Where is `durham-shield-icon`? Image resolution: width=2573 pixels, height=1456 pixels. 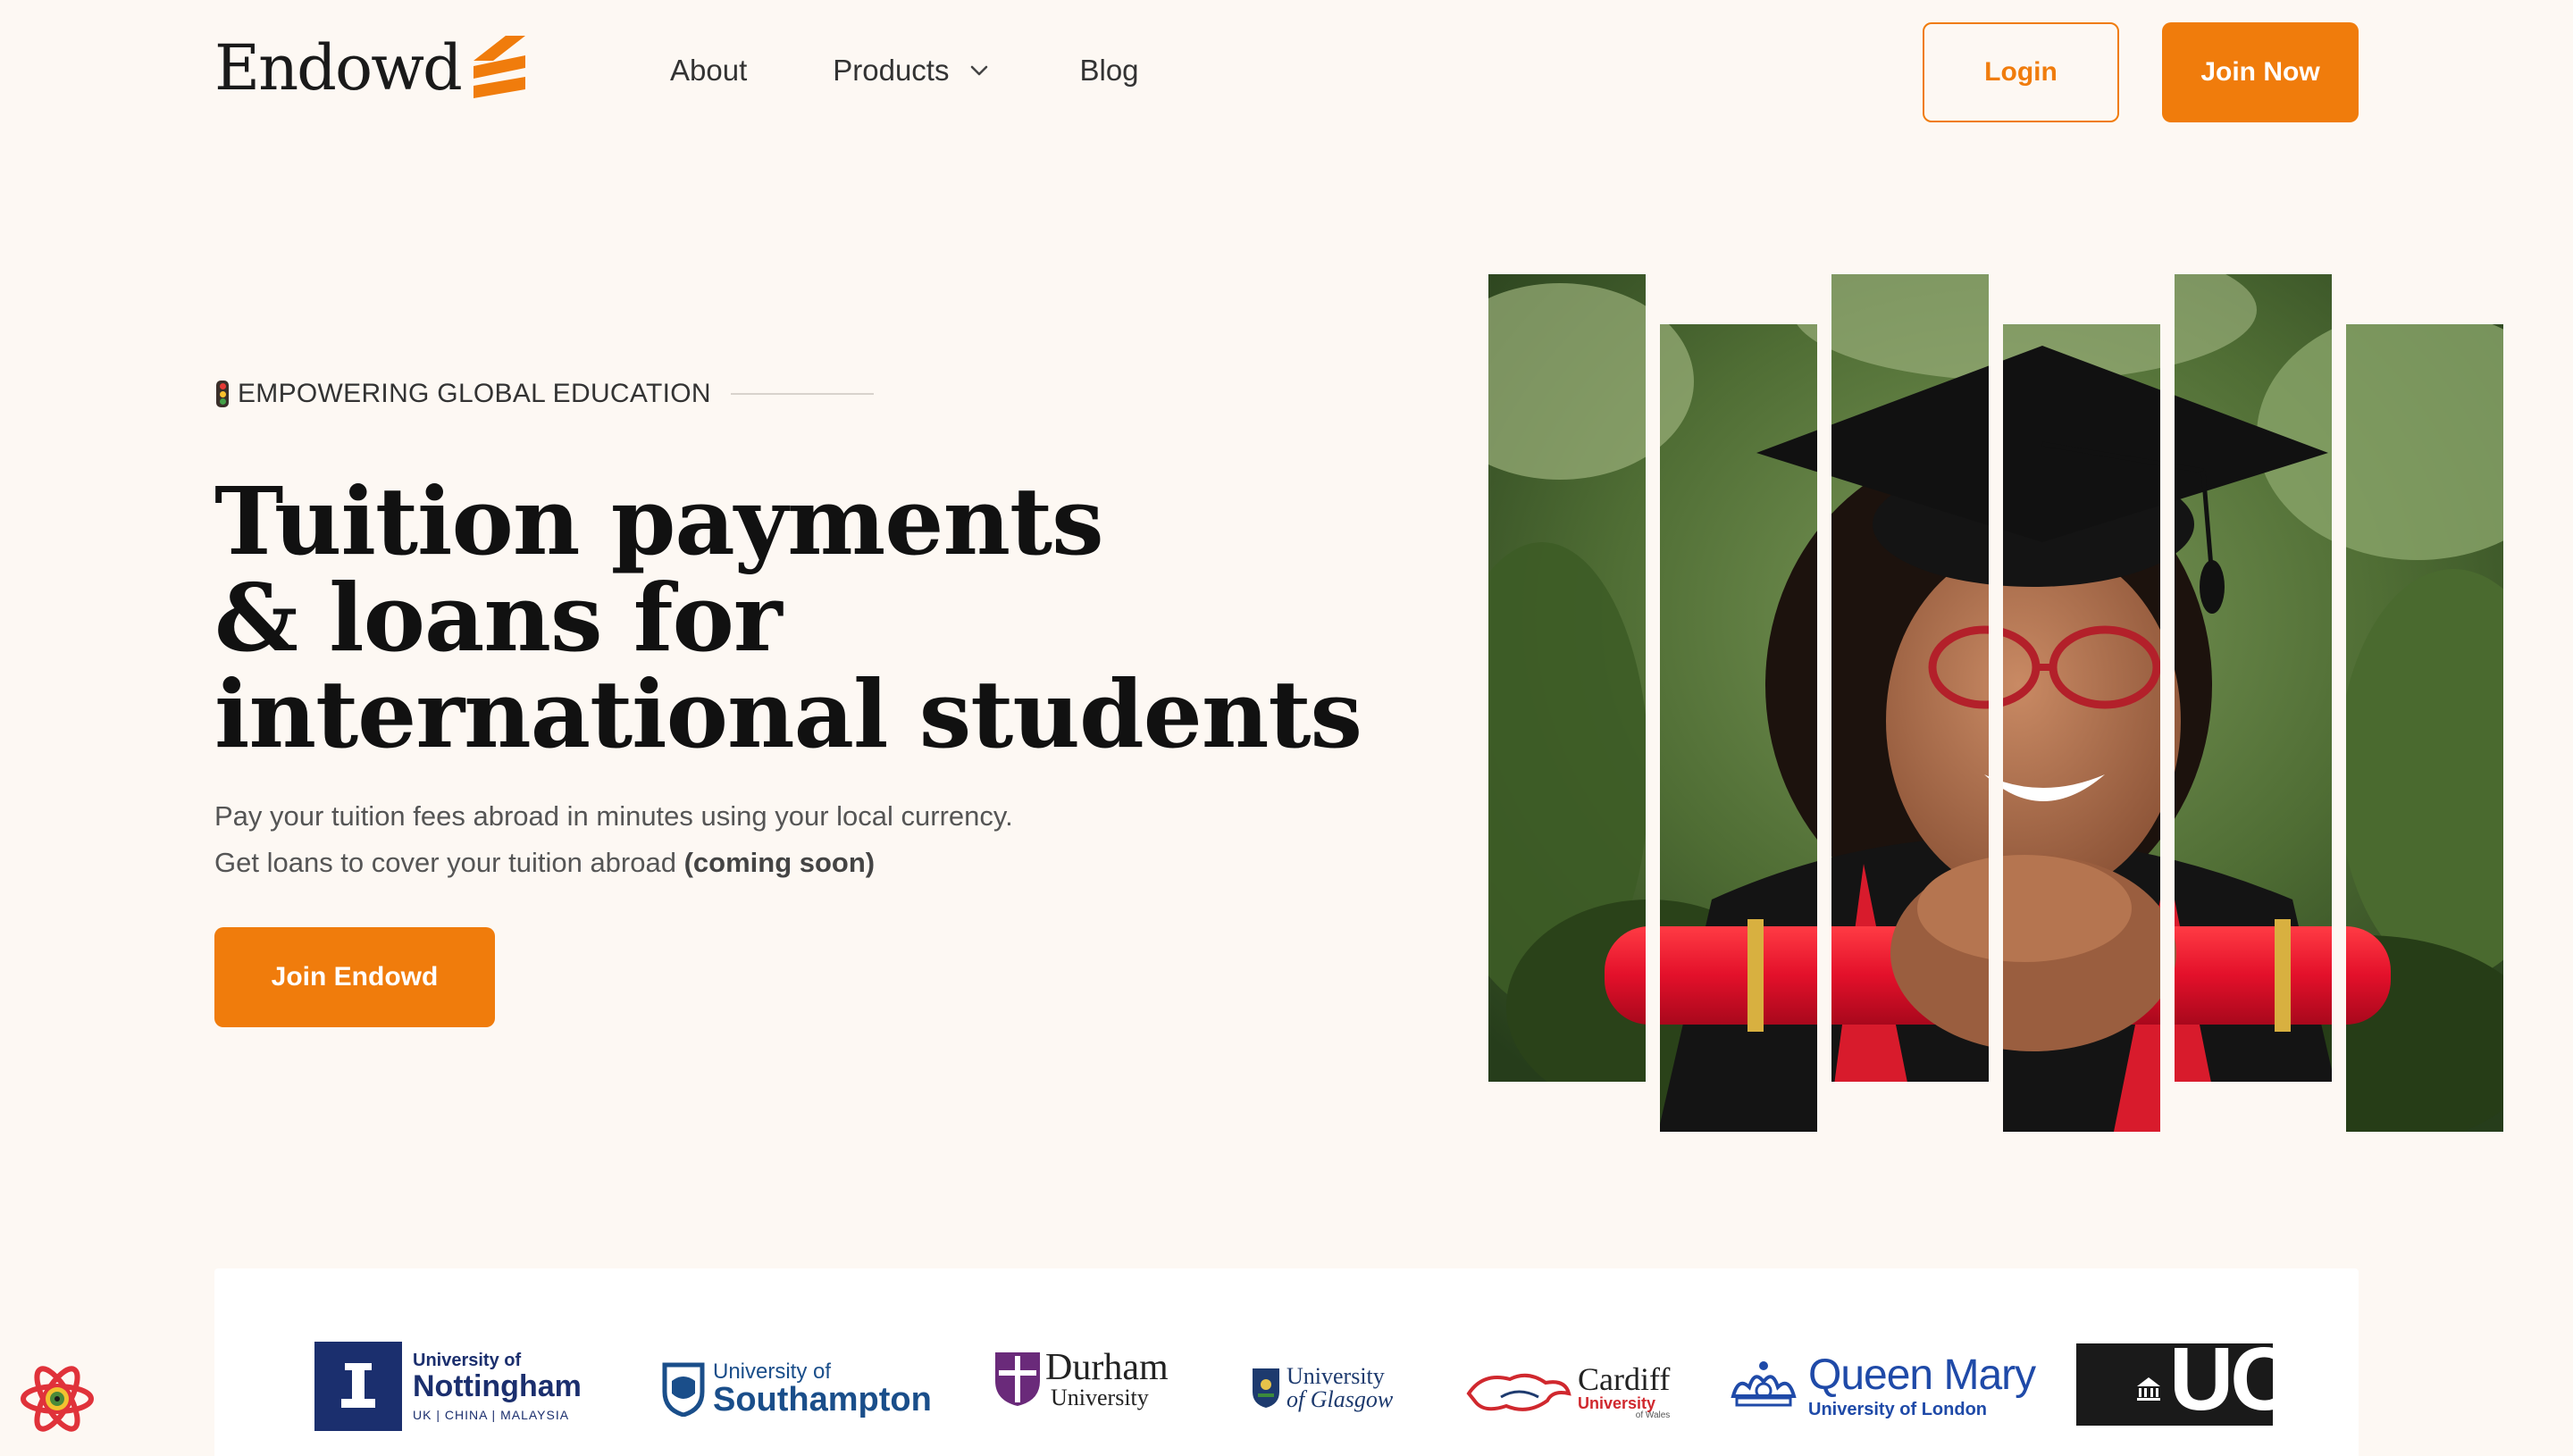 durham-shield-icon is located at coordinates (1017, 1379).